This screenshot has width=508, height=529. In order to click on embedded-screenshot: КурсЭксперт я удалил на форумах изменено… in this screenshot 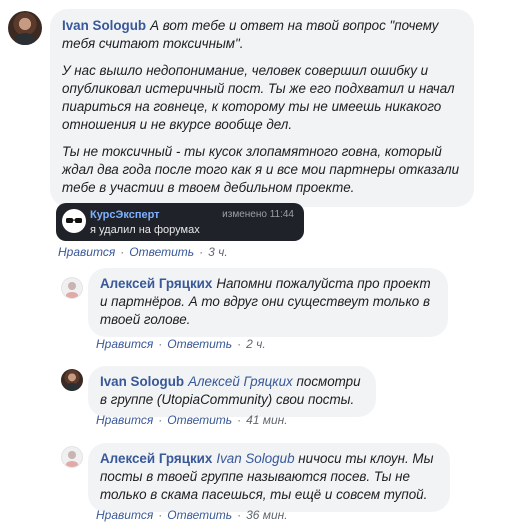, I will do `click(180, 222)`.